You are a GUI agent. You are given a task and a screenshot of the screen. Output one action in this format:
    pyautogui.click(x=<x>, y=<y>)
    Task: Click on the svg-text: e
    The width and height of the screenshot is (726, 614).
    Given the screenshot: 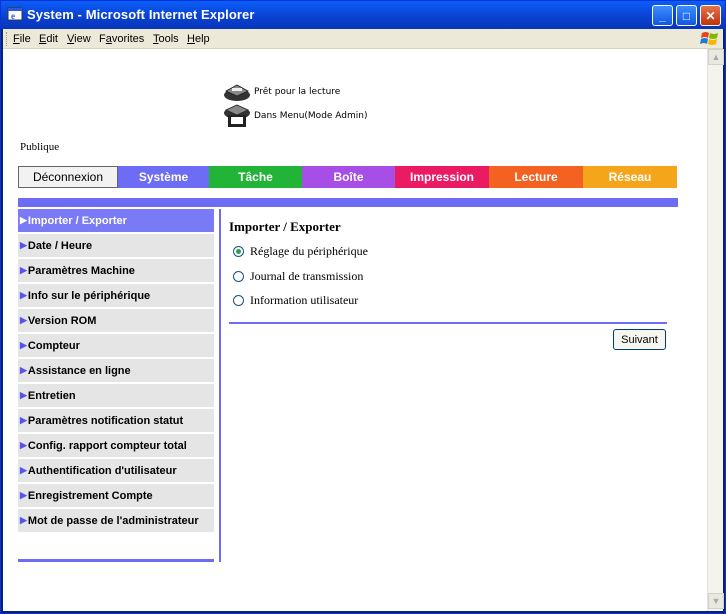 What is the action you would take?
    pyautogui.click(x=13, y=16)
    